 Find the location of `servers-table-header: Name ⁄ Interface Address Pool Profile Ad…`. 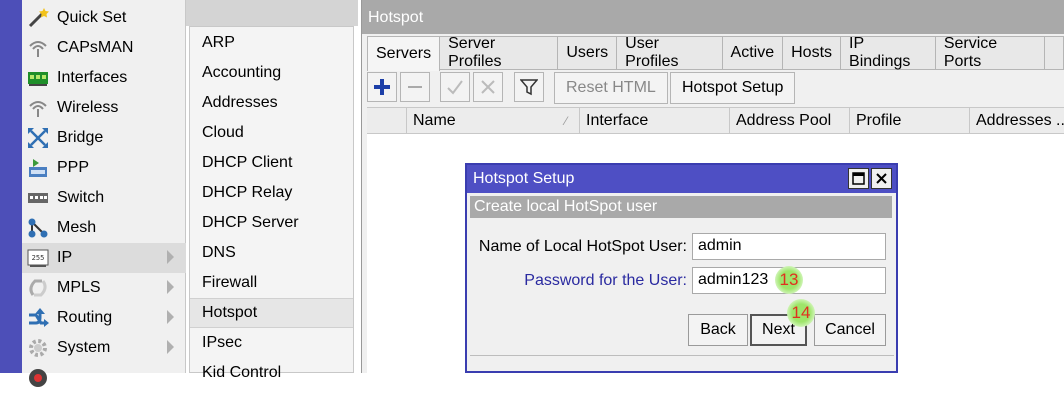

servers-table-header: Name ⁄ Interface Address Pool Profile Ad… is located at coordinates (715, 120).